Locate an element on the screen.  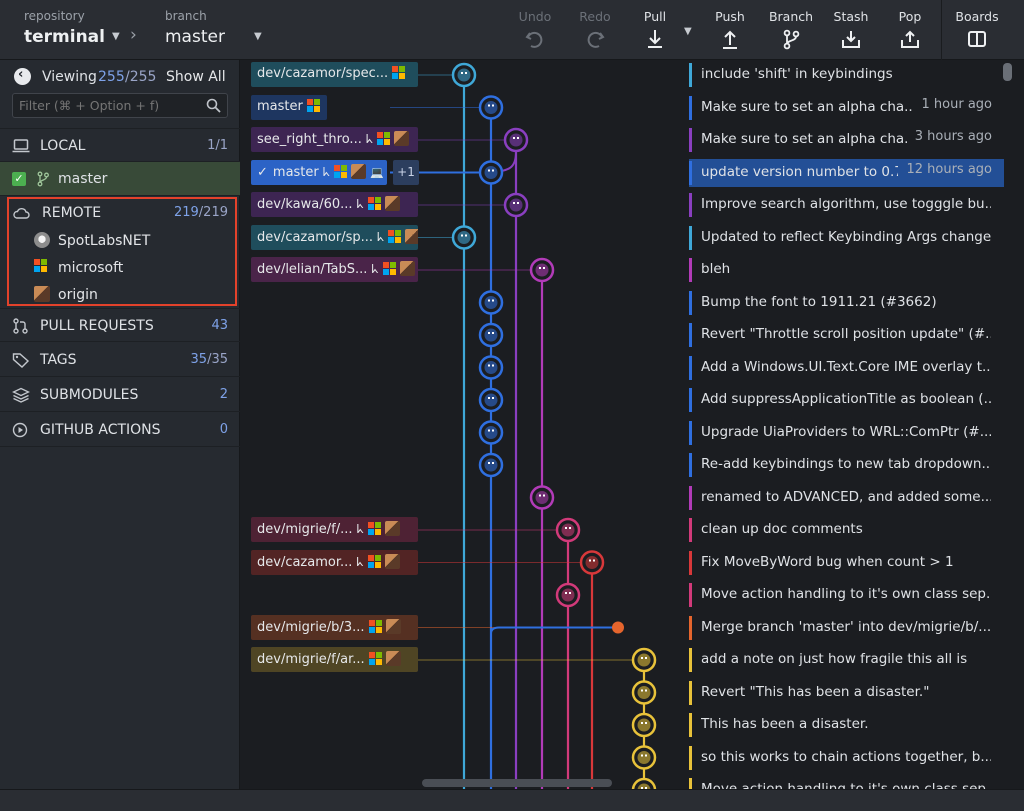
head-extra-badge: +1 is located at coordinates (406, 172).